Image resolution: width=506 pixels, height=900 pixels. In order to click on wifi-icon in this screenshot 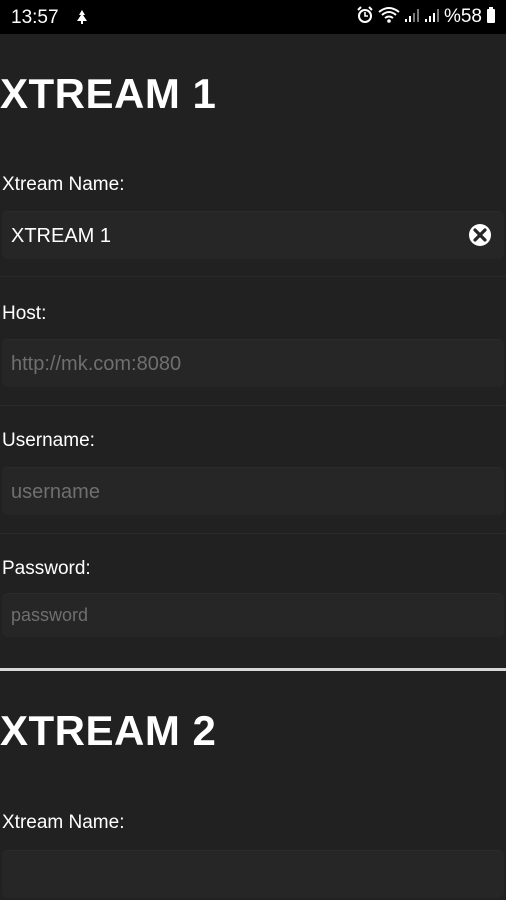, I will do `click(389, 17)`.